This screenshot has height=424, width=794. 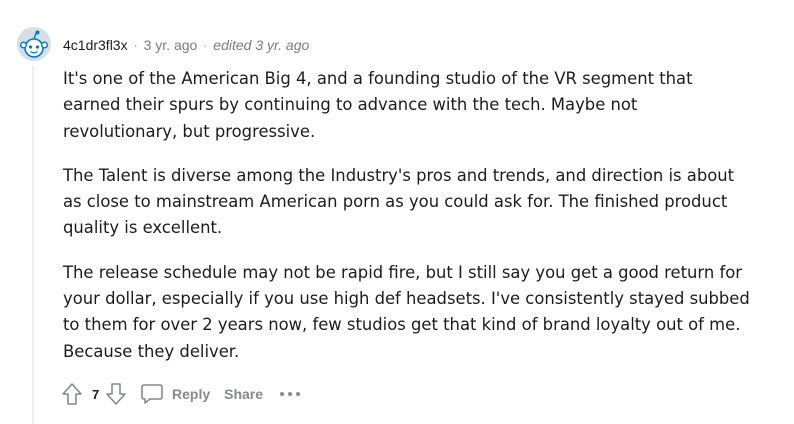 I want to click on reply-button: Reply, so click(x=175, y=394).